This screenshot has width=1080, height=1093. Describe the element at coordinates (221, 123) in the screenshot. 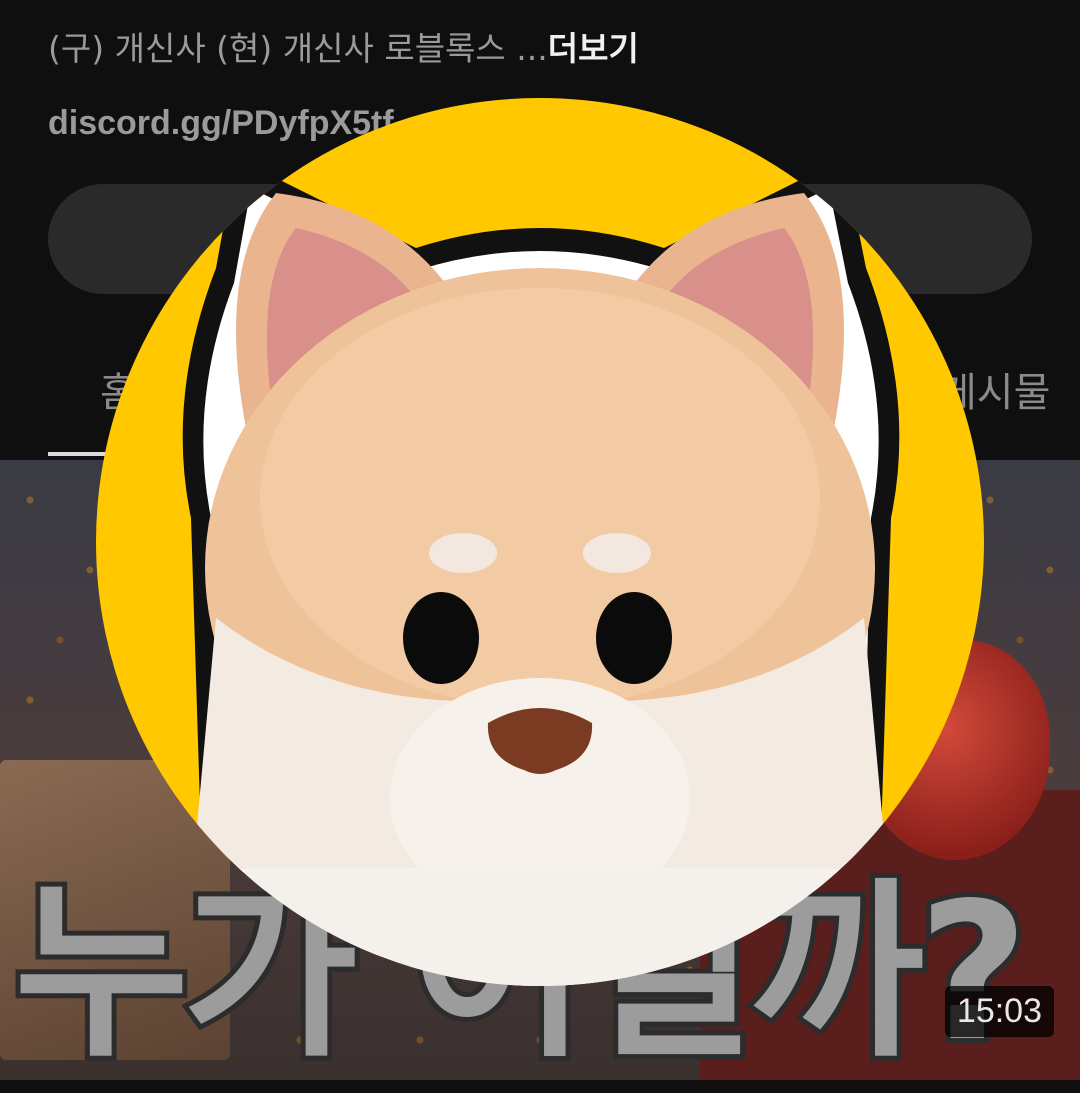

I see `channel-link: discord.gg/PDyfpX5tf` at that location.